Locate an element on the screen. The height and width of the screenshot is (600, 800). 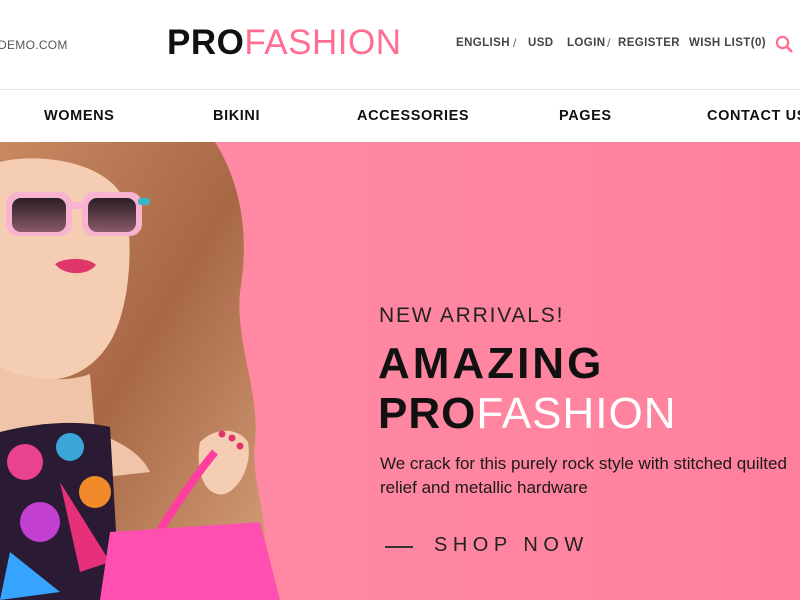
register-link: REGISTER is located at coordinates (649, 43).